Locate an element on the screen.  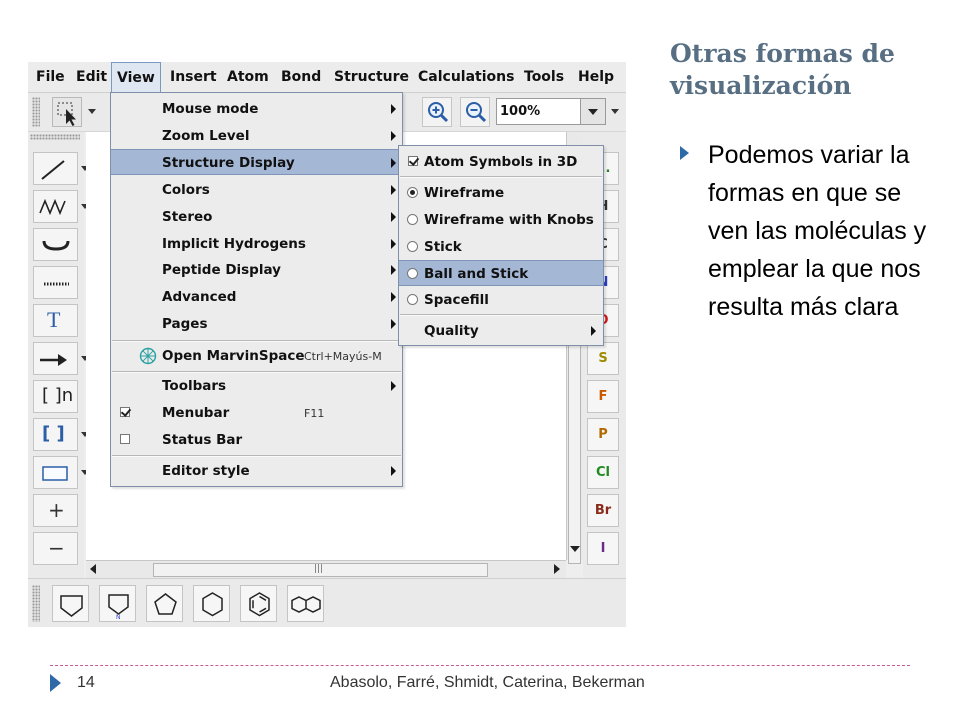
menu-item-toolbars: Toolbars is located at coordinates (256, 386).